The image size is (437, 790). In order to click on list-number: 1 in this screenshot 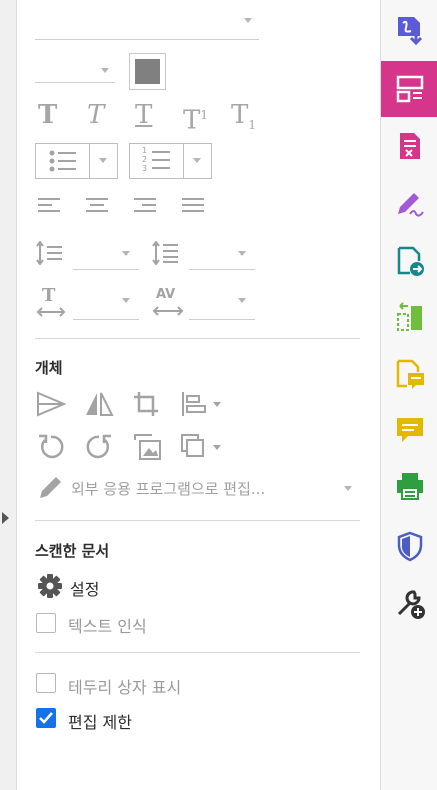, I will do `click(145, 150)`.